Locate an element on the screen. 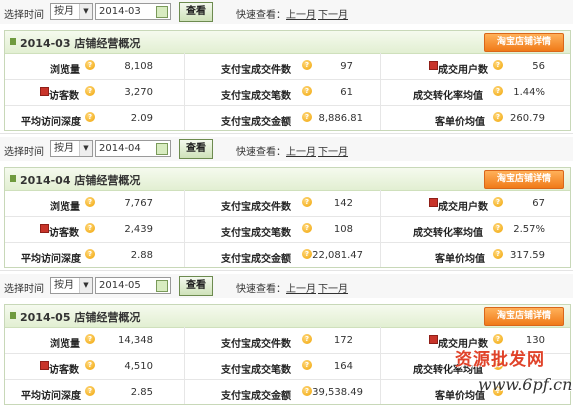 The height and width of the screenshot is (408, 573). paid-orders-value: 164 is located at coordinates (343, 366).